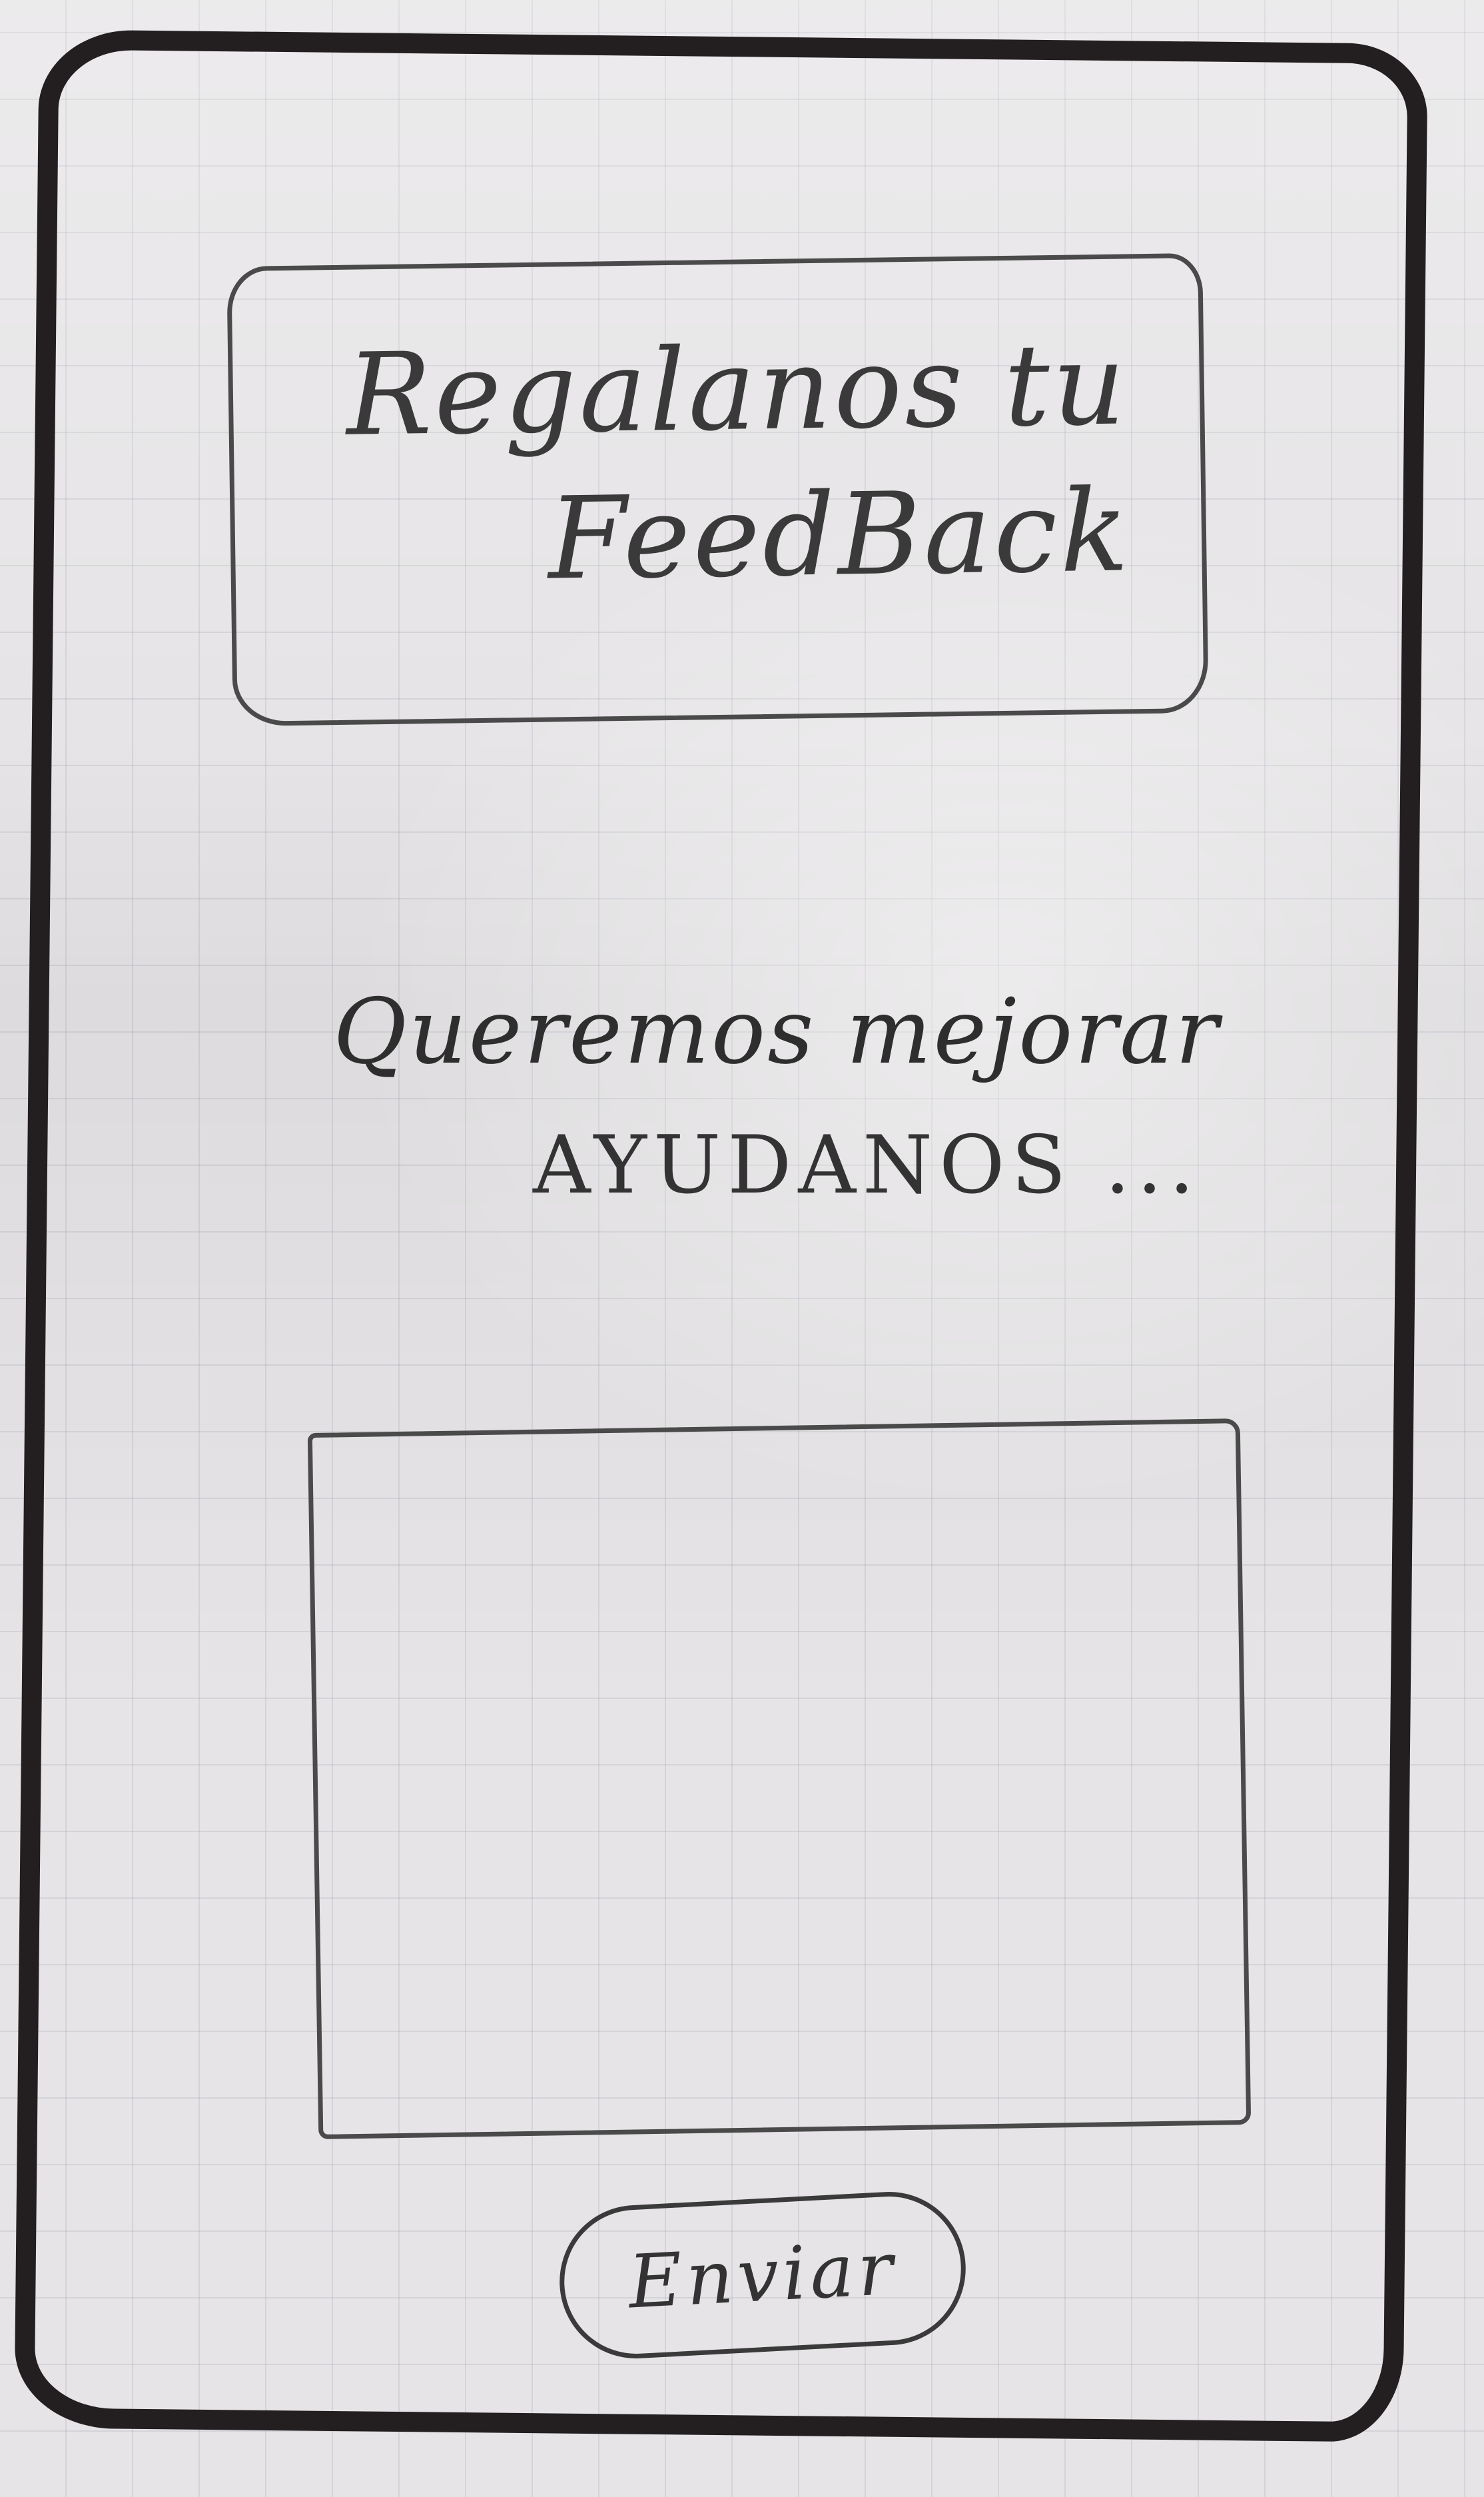  Describe the element at coordinates (839, 535) in the screenshot. I see `page-title-line-2: FeedBack` at that location.